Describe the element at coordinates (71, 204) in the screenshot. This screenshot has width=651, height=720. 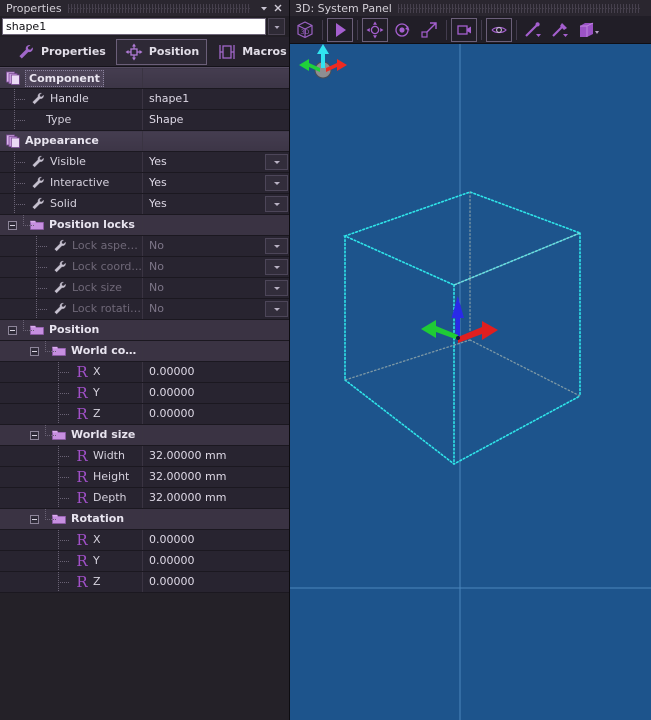
I see `property-name-cell: Solid` at that location.